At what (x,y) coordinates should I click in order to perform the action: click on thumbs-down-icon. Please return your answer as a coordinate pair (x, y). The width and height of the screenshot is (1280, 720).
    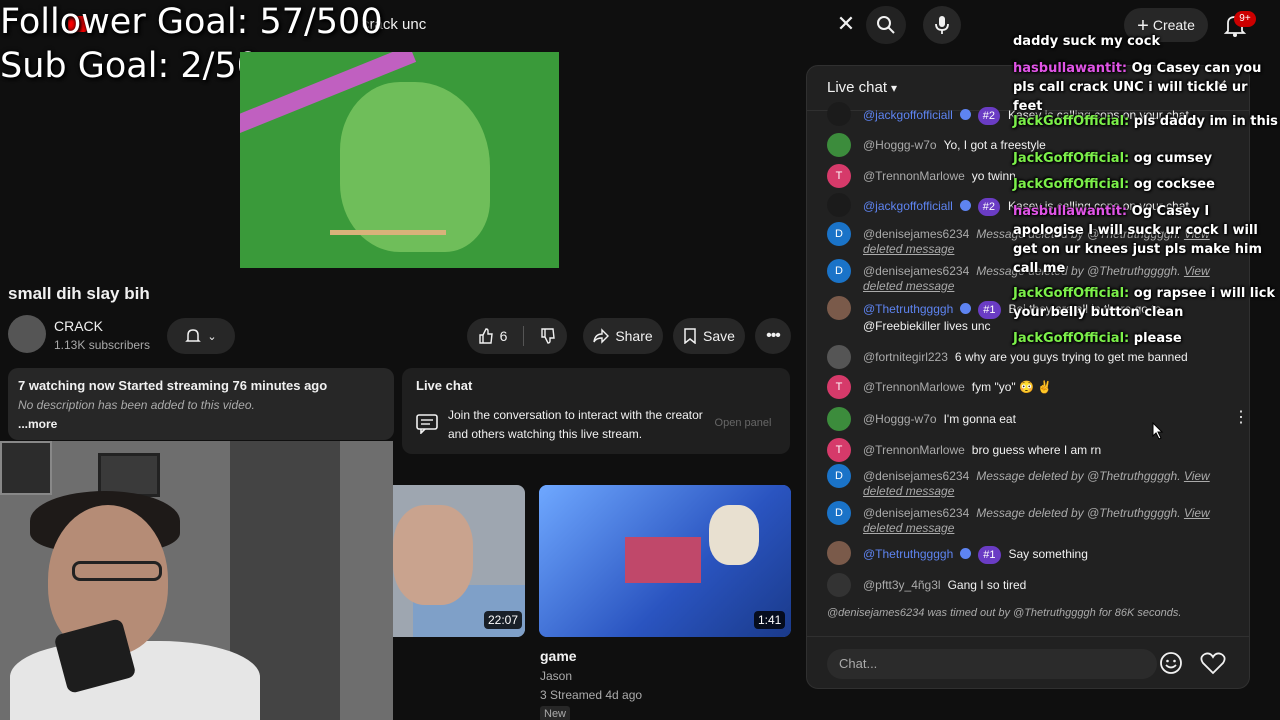
    Looking at the image, I should click on (548, 336).